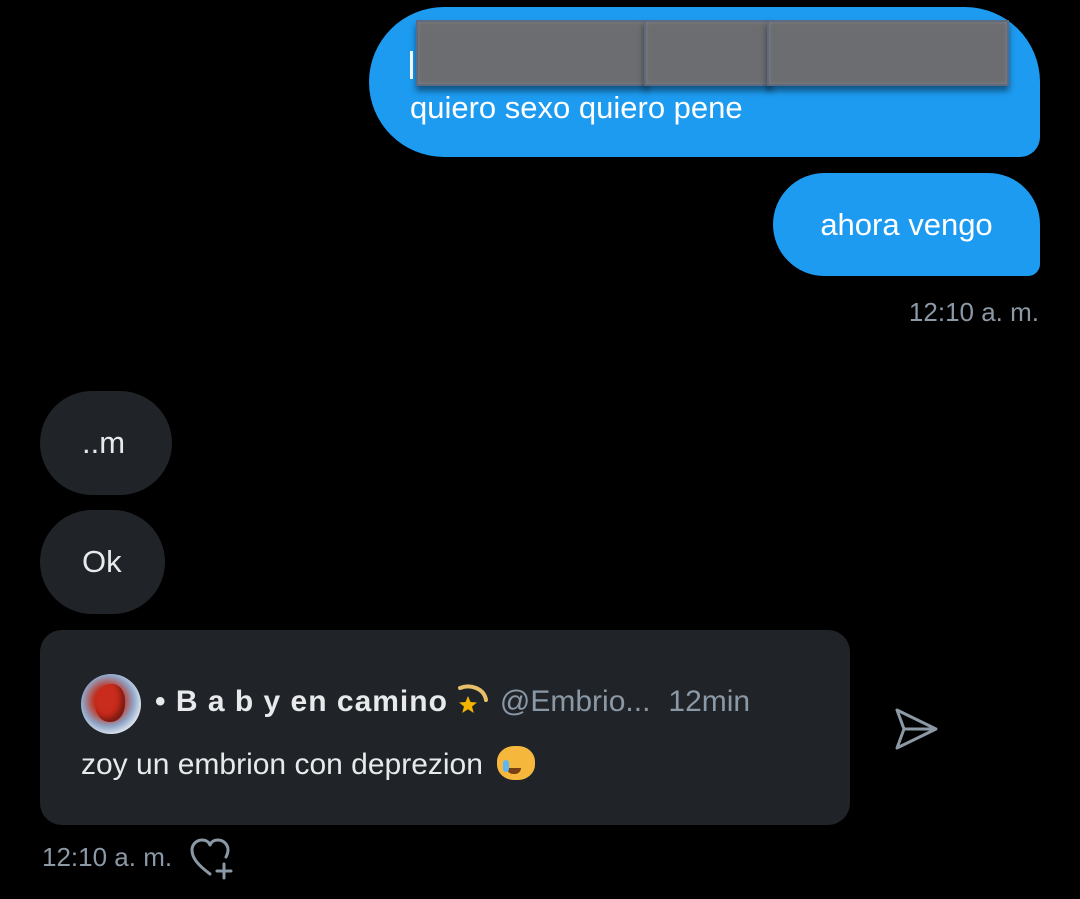  What do you see at coordinates (301, 702) in the screenshot?
I see `tweet-display-name: • B a b y en camino` at bounding box center [301, 702].